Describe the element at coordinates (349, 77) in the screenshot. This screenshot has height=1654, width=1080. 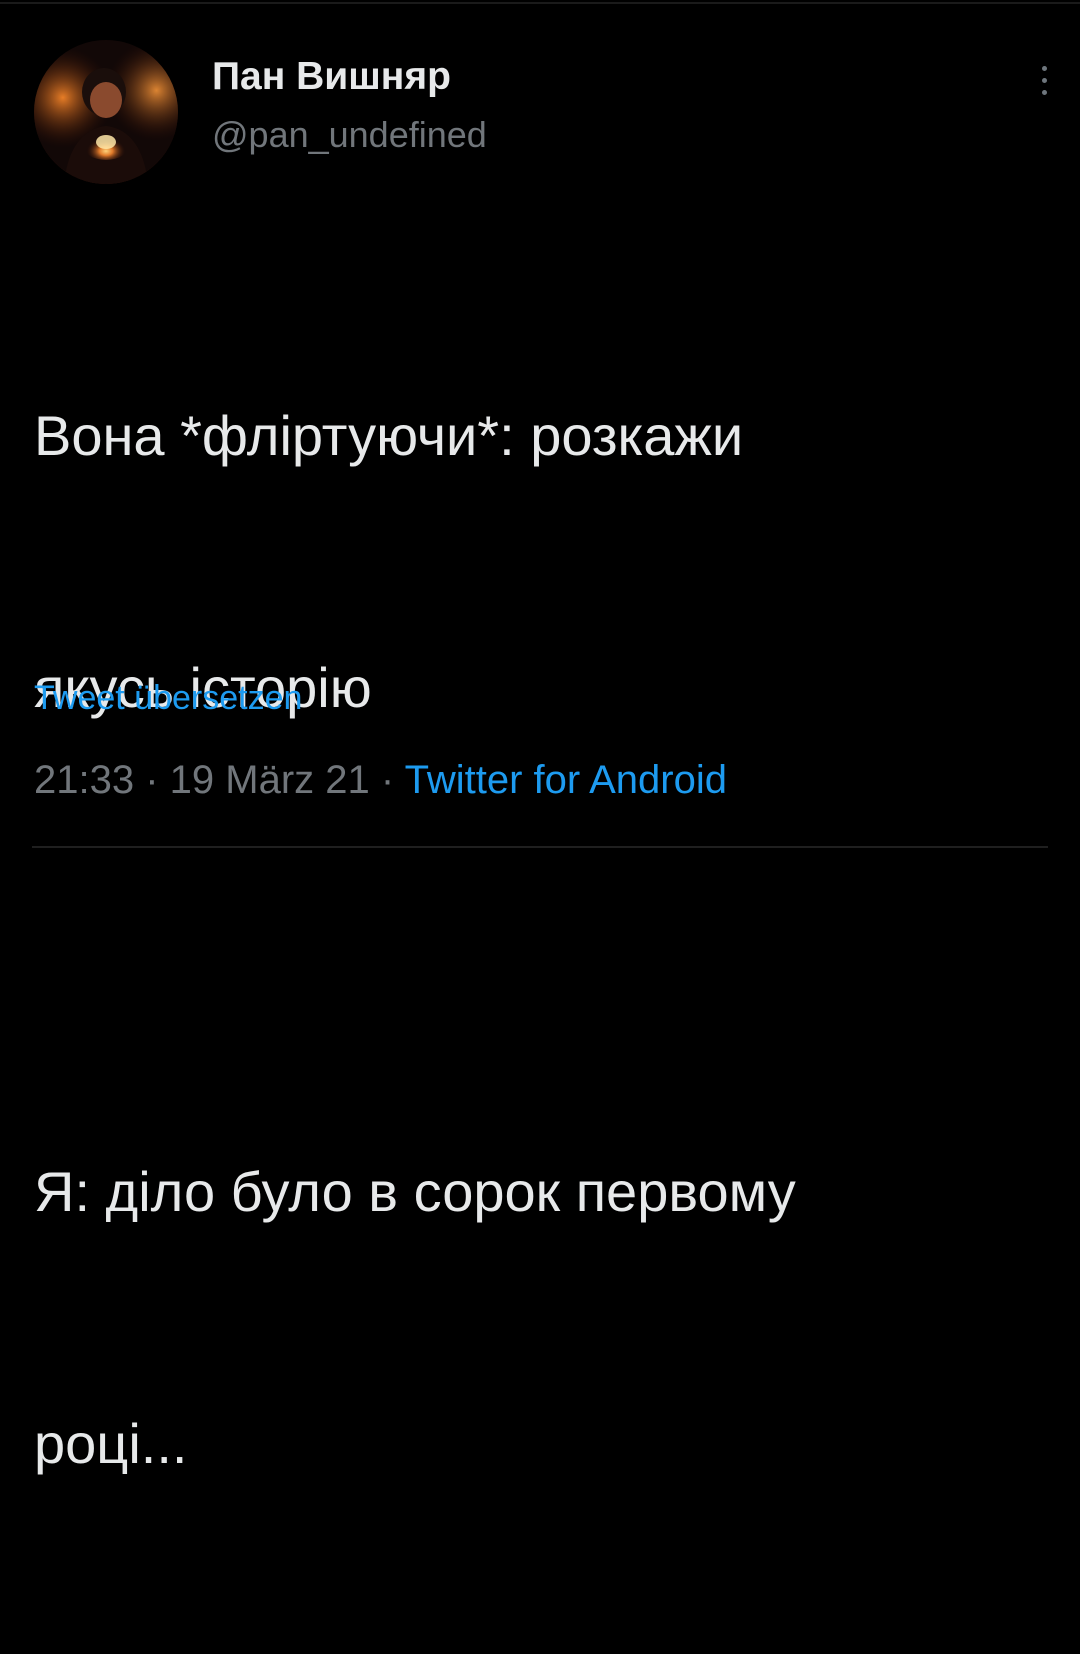
I see `display-name: Пан Вишняр` at that location.